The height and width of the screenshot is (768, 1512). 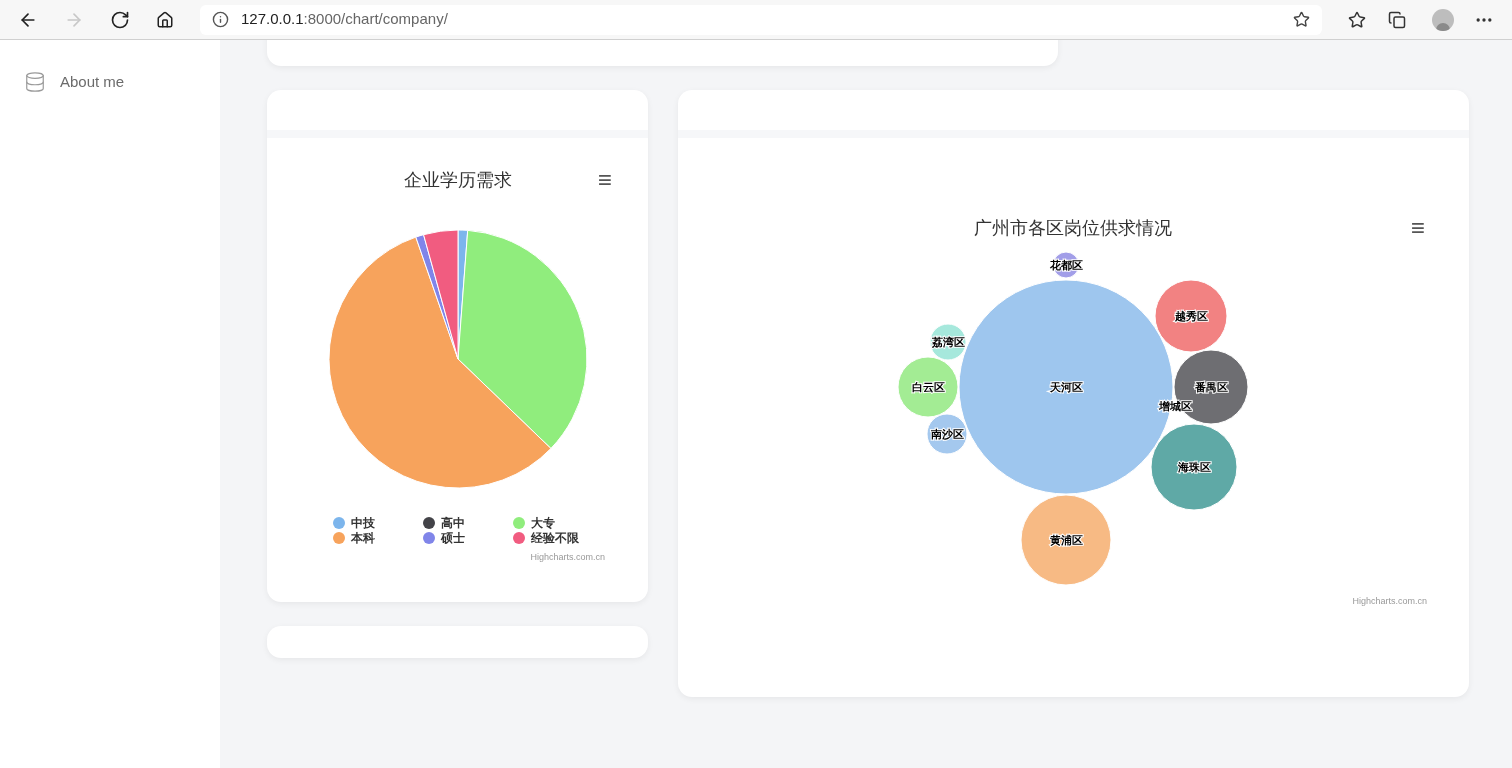 I want to click on bubble-label: 白云区, so click(x=928, y=387).